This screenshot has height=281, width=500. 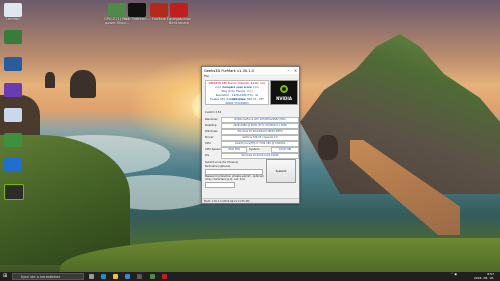 I want to click on furmark-icon, so click(x=159, y=10).